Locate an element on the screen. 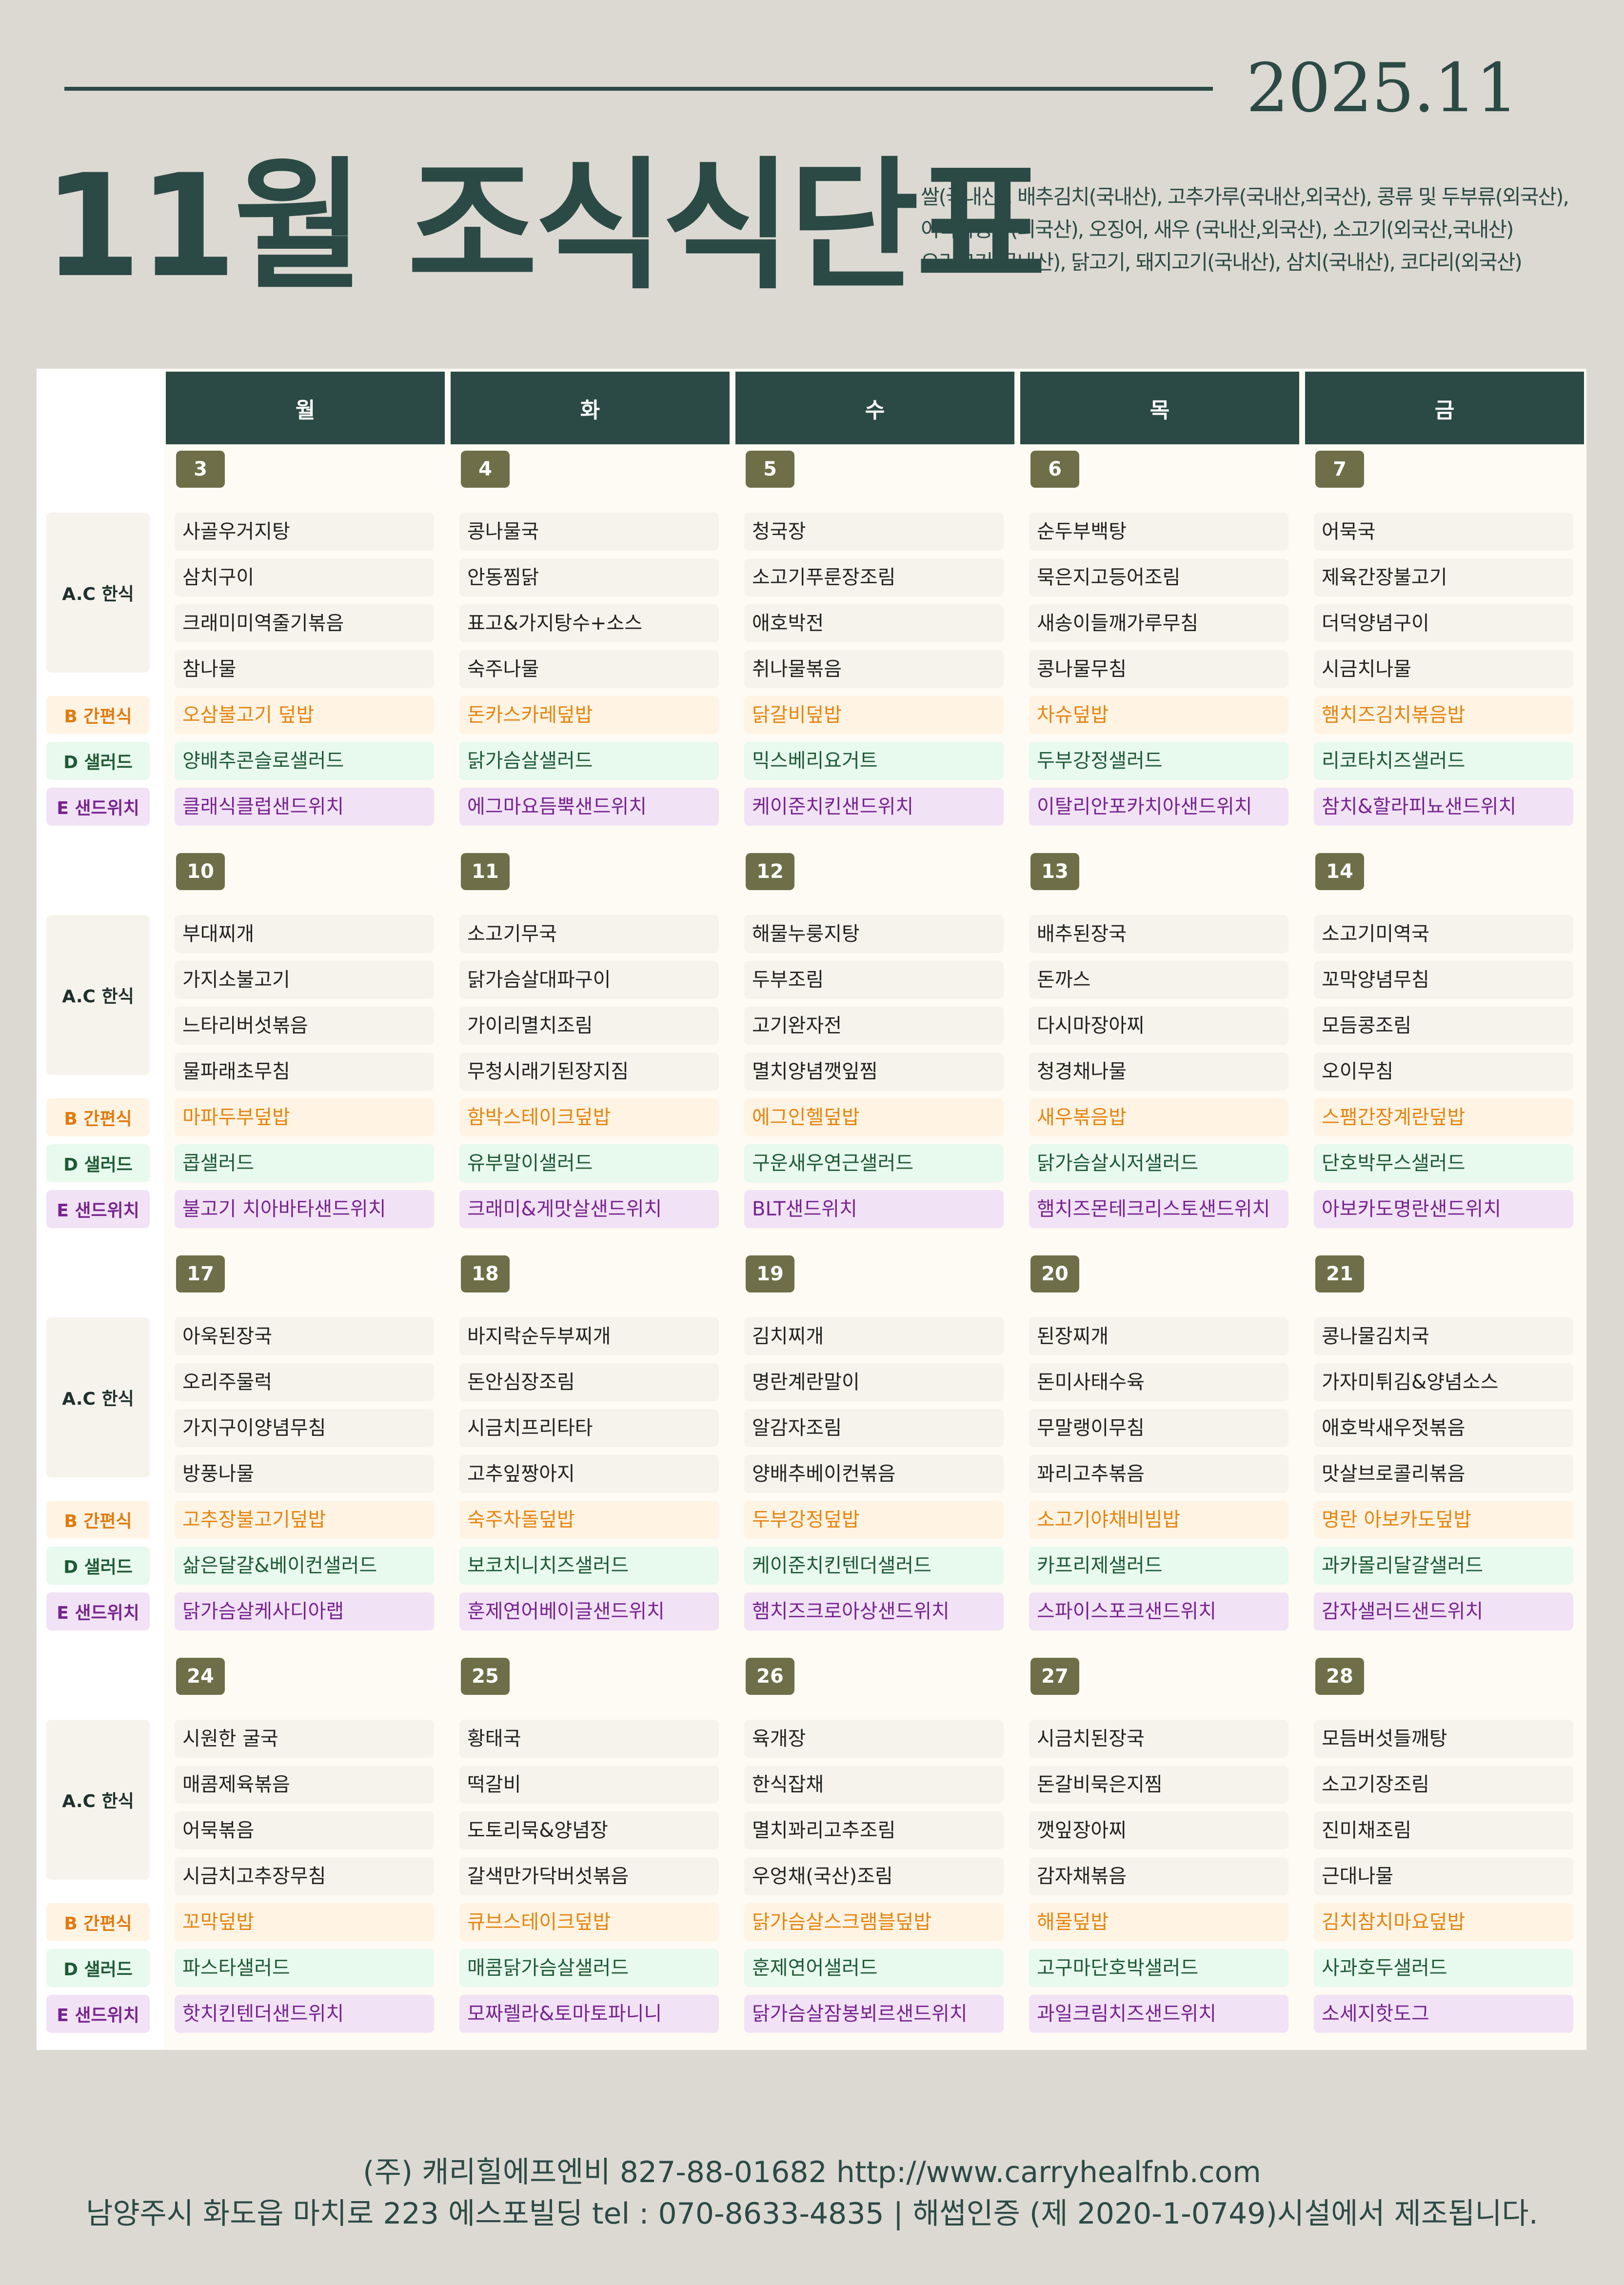 The image size is (1624, 2285). menu-item-ac: 모듬콩조림 is located at coordinates (1444, 1026).